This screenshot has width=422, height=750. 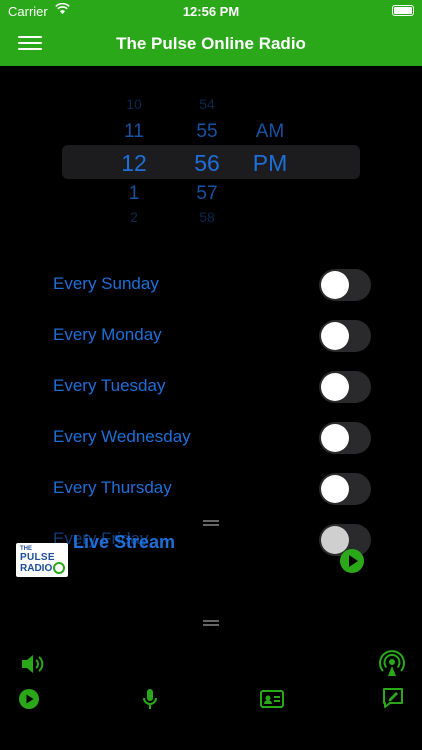 What do you see at coordinates (207, 217) in the screenshot?
I see `minute-option: 58` at bounding box center [207, 217].